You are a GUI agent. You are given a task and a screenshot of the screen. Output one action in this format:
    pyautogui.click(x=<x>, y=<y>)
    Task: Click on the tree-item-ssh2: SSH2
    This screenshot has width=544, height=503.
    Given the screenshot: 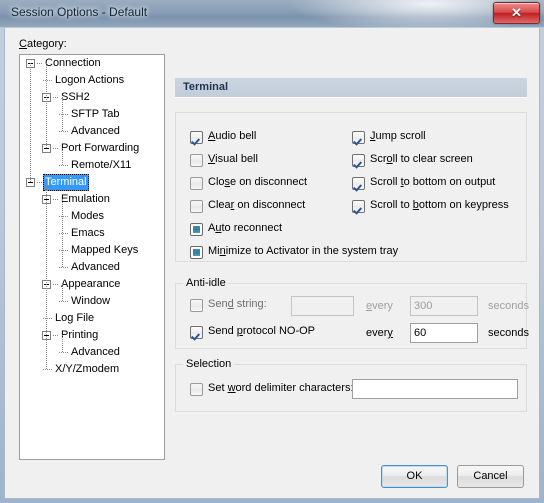 What is the action you would take?
    pyautogui.click(x=92, y=97)
    